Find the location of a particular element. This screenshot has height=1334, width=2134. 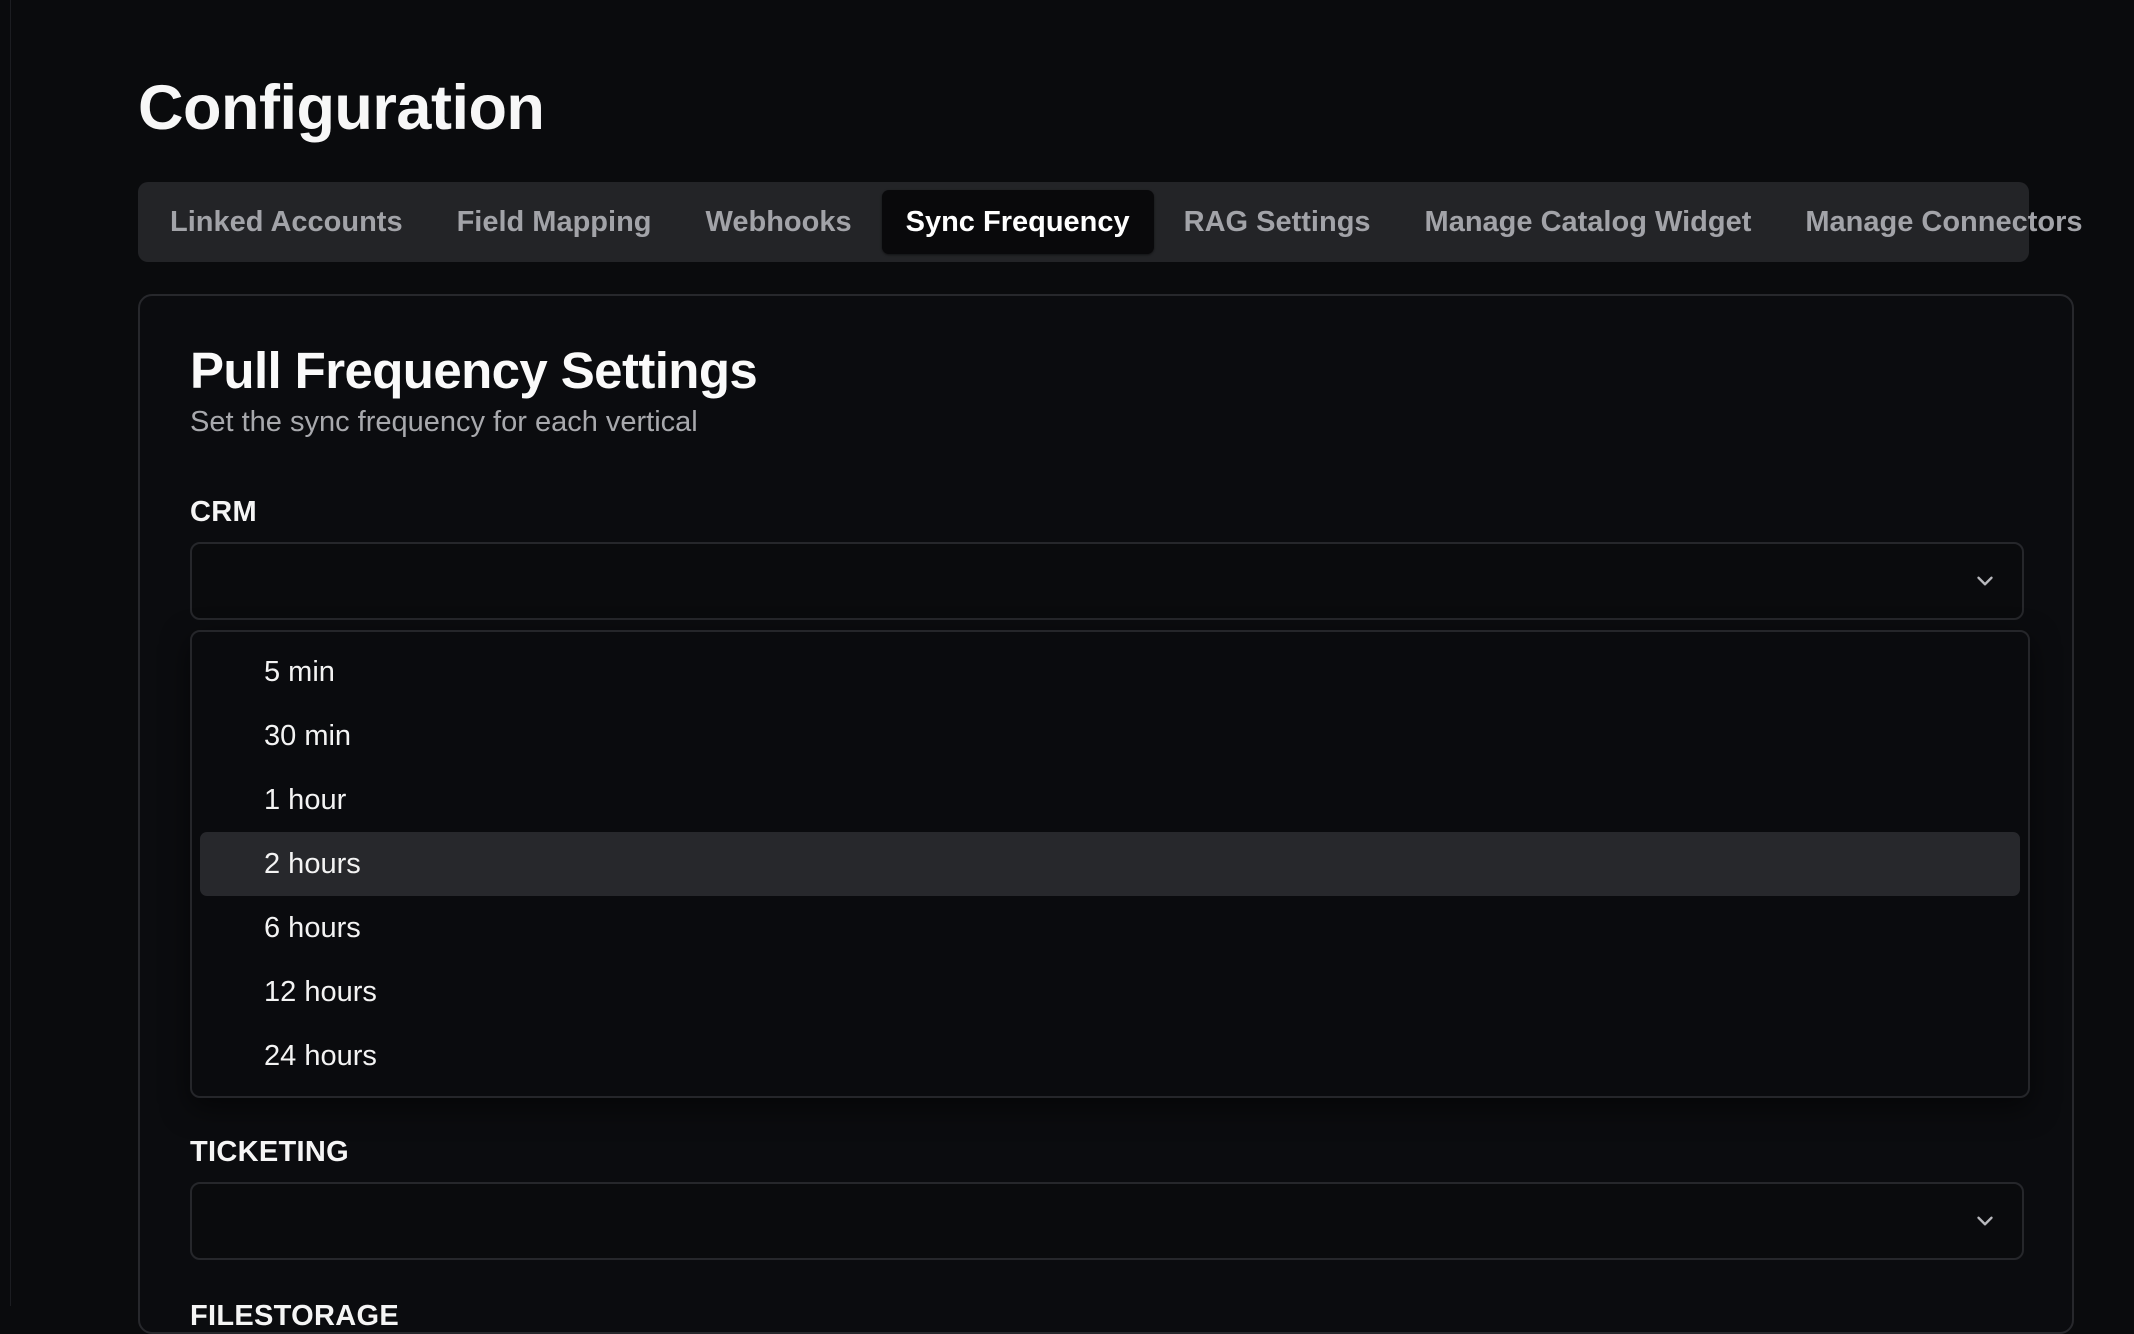

option-12-hours: 12 hours is located at coordinates (1110, 992).